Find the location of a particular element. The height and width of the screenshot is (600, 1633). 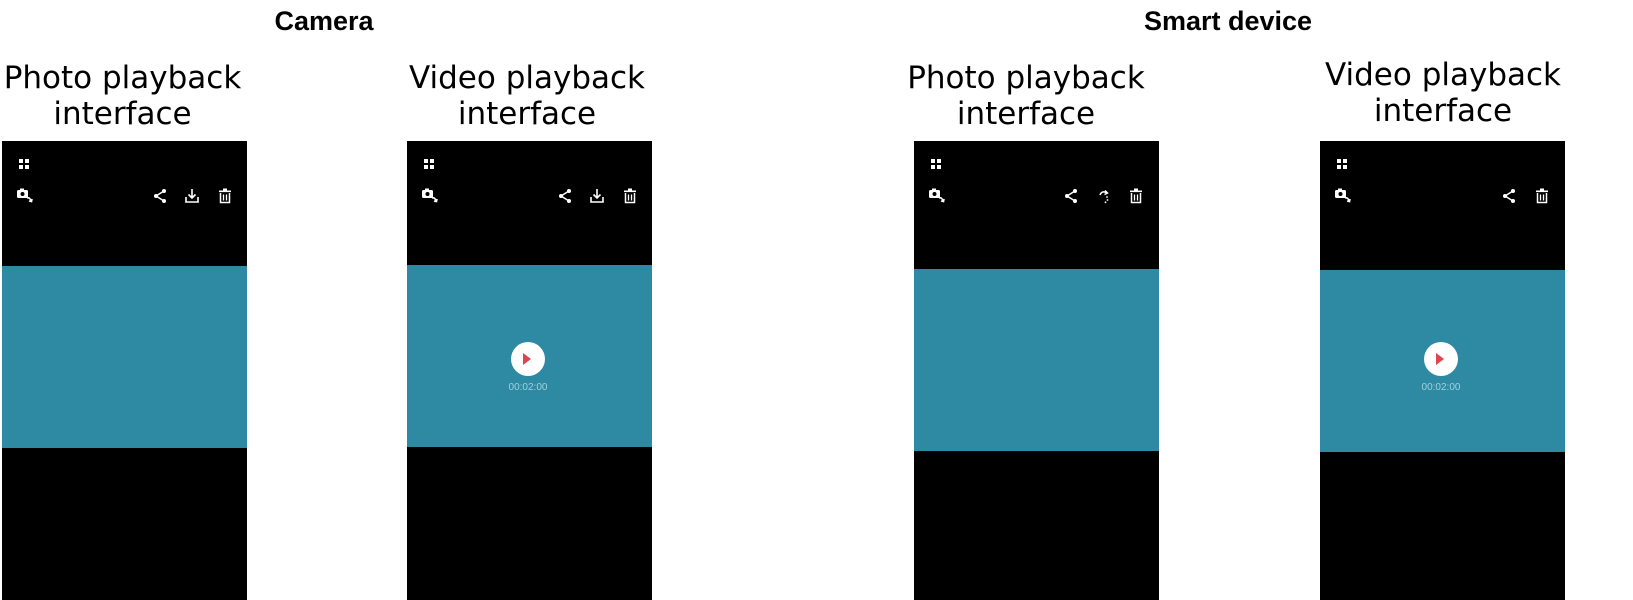

smart-device-section-title: Smart device is located at coordinates (1228, 21).